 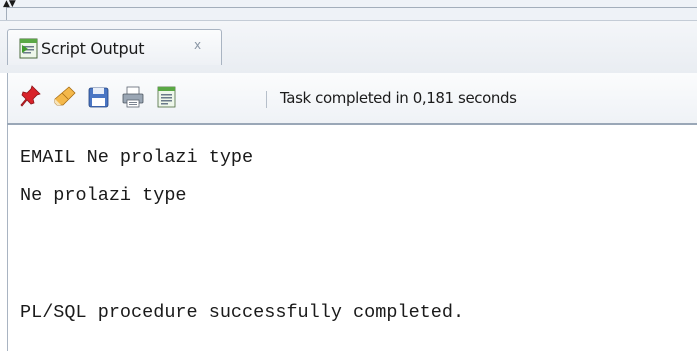 I want to click on document-icon, so click(x=167, y=97).